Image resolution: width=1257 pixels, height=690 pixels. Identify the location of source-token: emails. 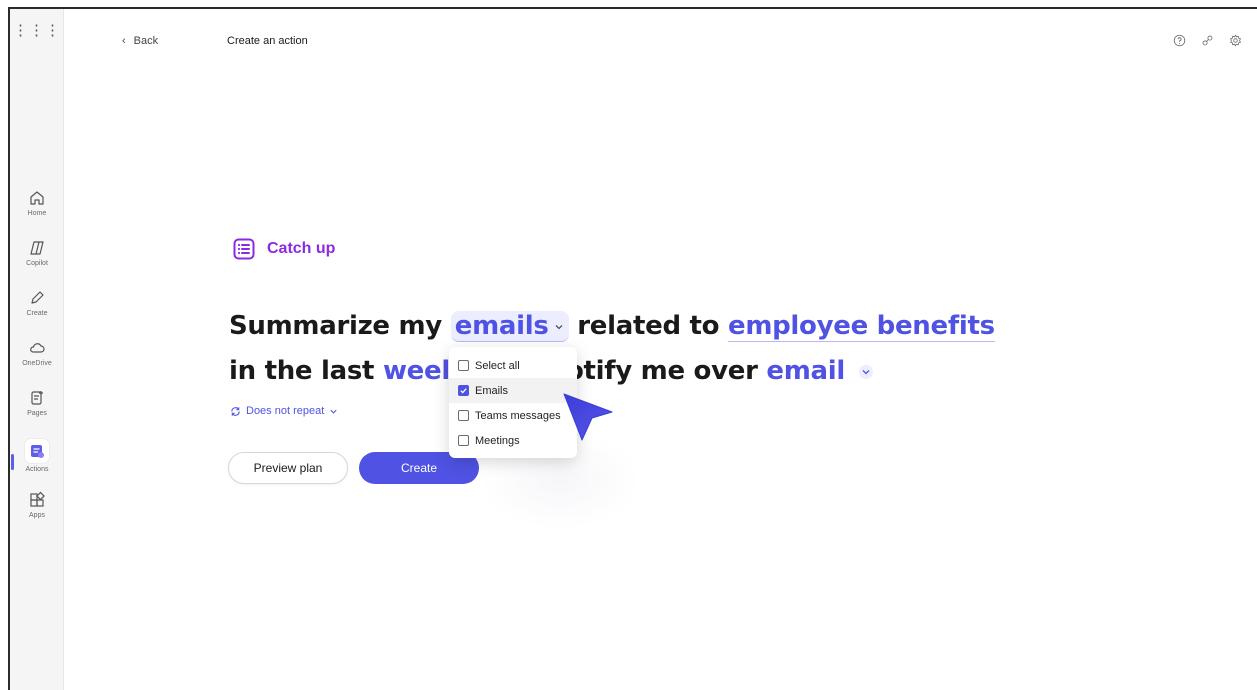
(509, 326).